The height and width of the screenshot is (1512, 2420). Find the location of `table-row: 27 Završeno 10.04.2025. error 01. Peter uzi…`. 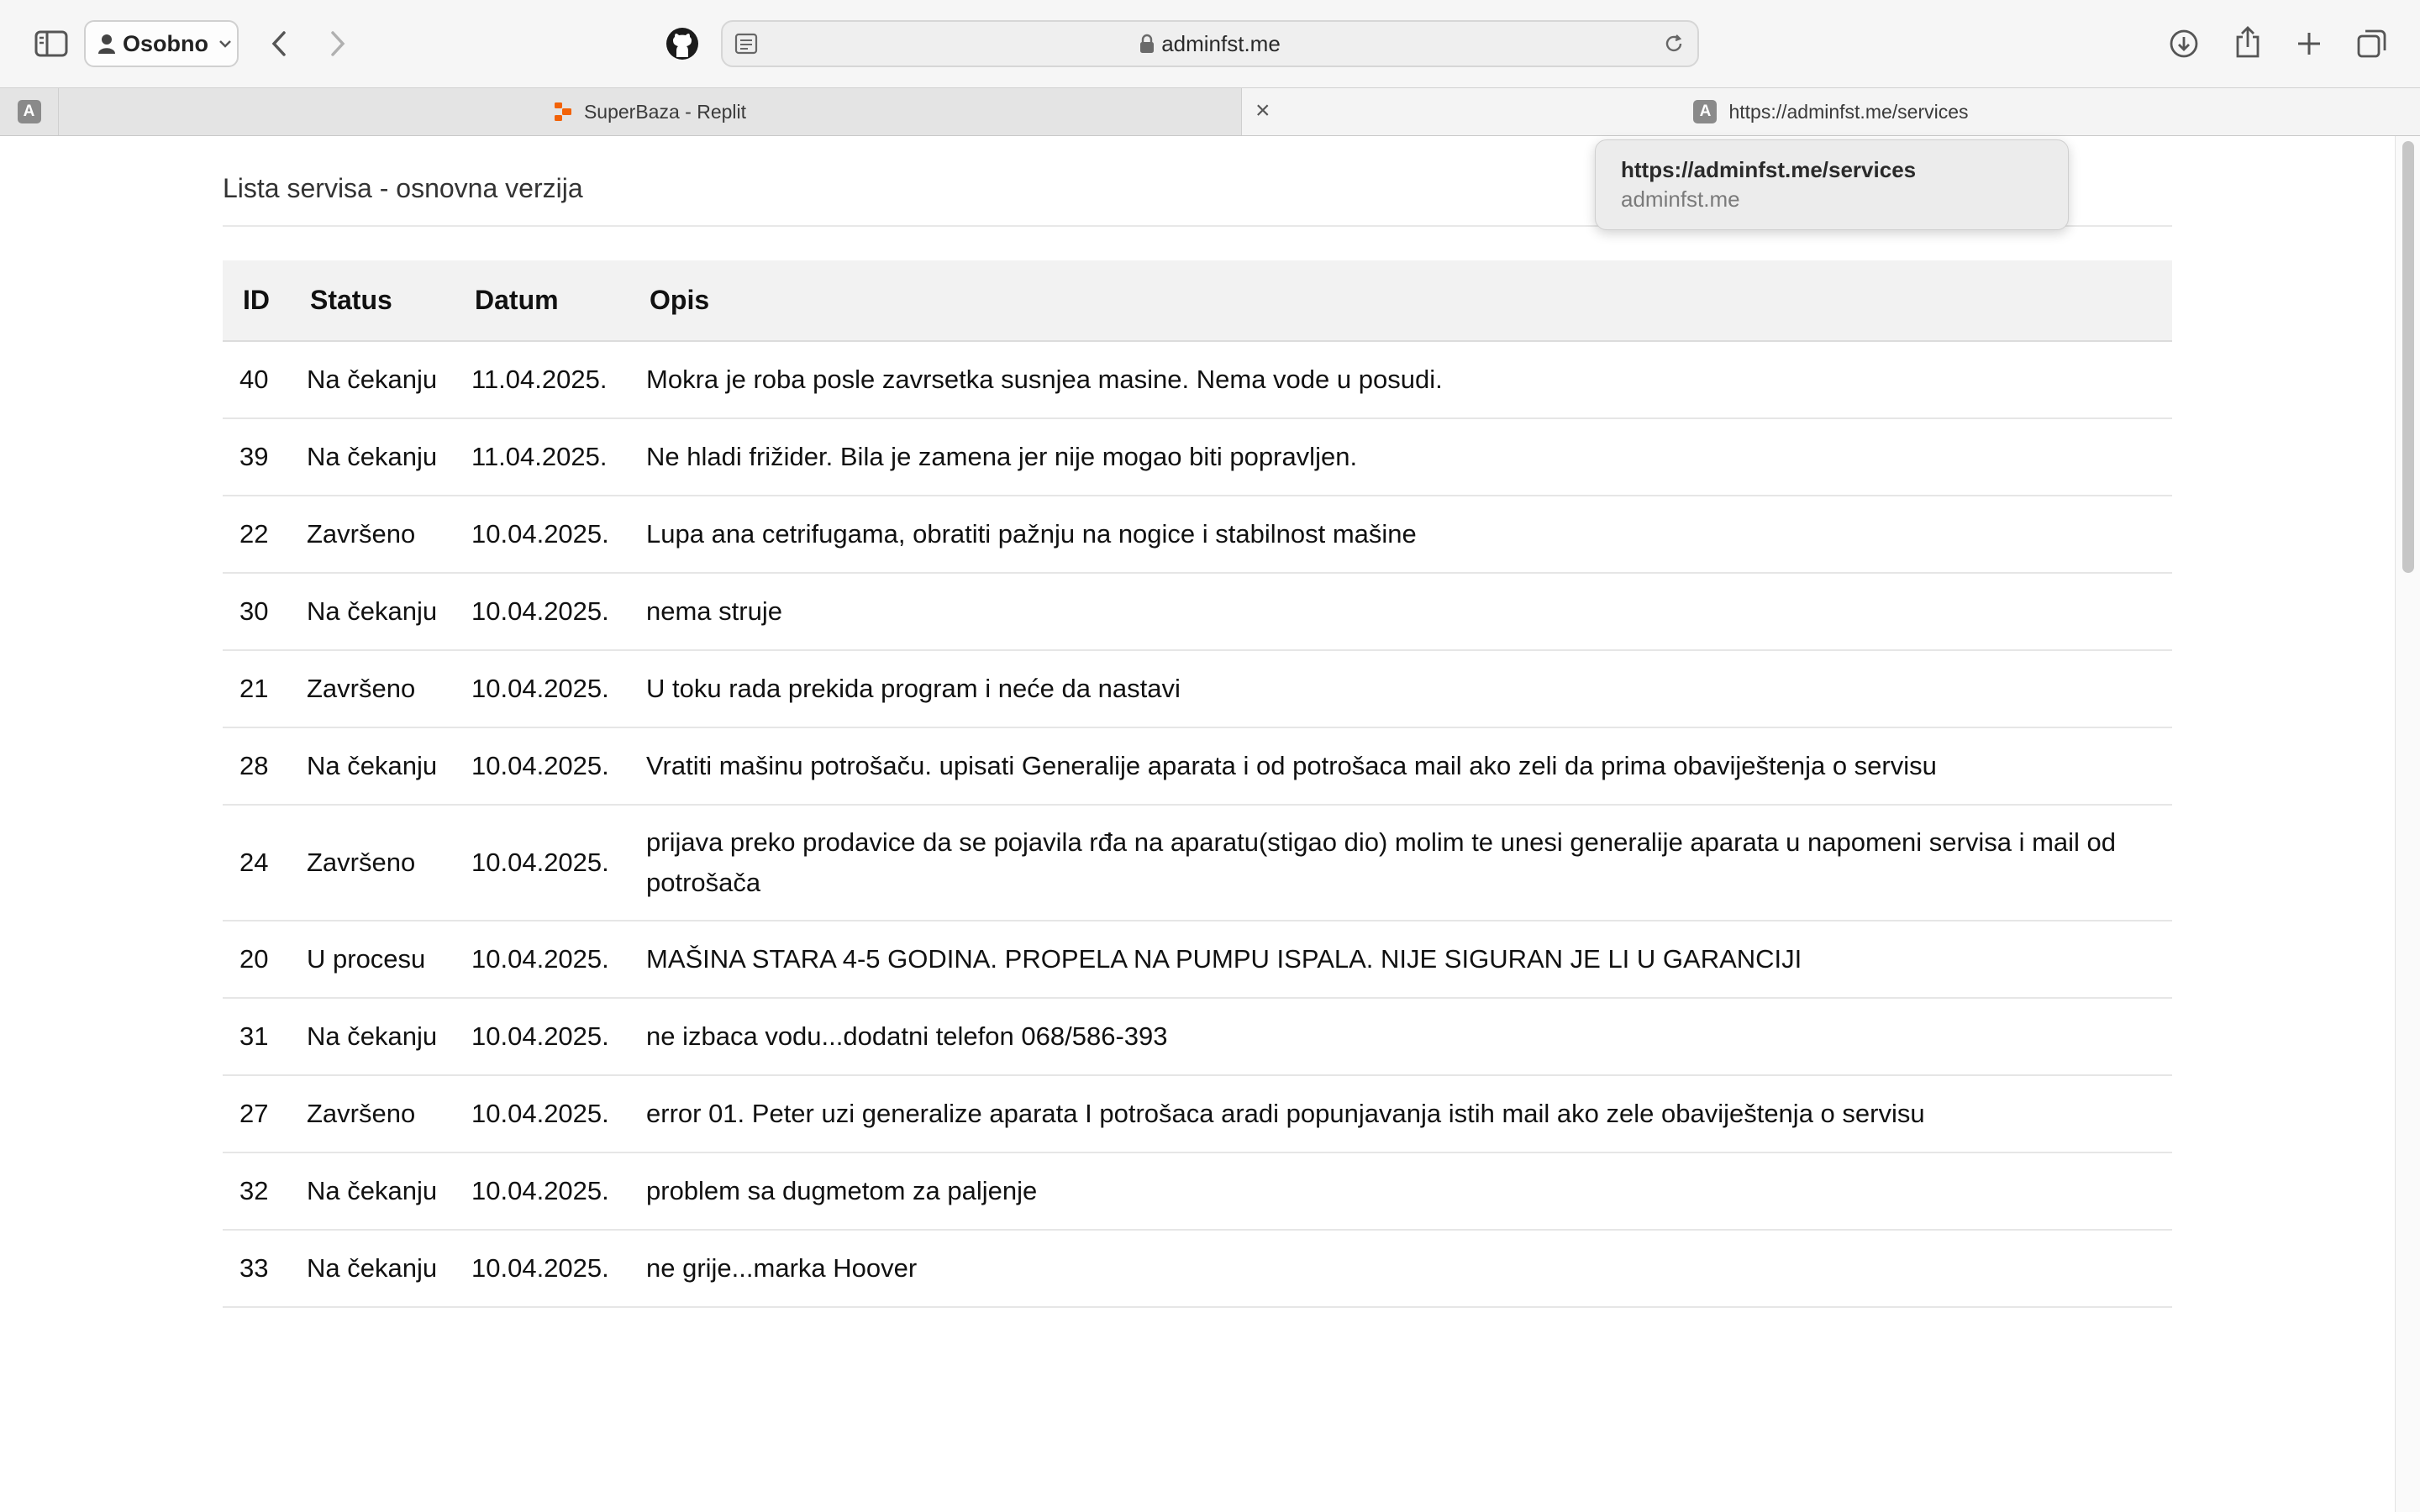

table-row: 27 Završeno 10.04.2025. error 01. Peter uzi… is located at coordinates (1197, 1114).